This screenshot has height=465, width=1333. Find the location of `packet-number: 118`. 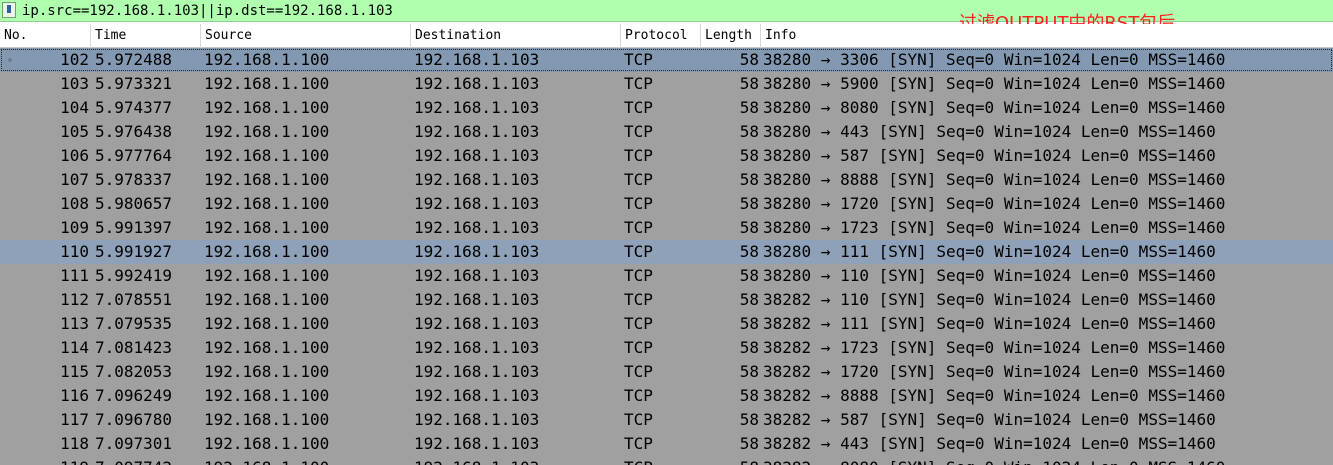

packet-number: 118 is located at coordinates (74, 443).